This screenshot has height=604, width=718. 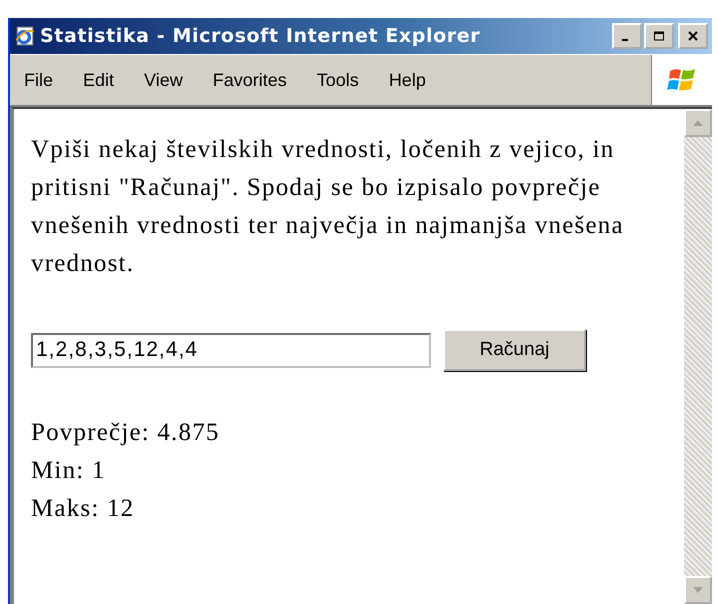 I want to click on close-button, so click(x=693, y=36).